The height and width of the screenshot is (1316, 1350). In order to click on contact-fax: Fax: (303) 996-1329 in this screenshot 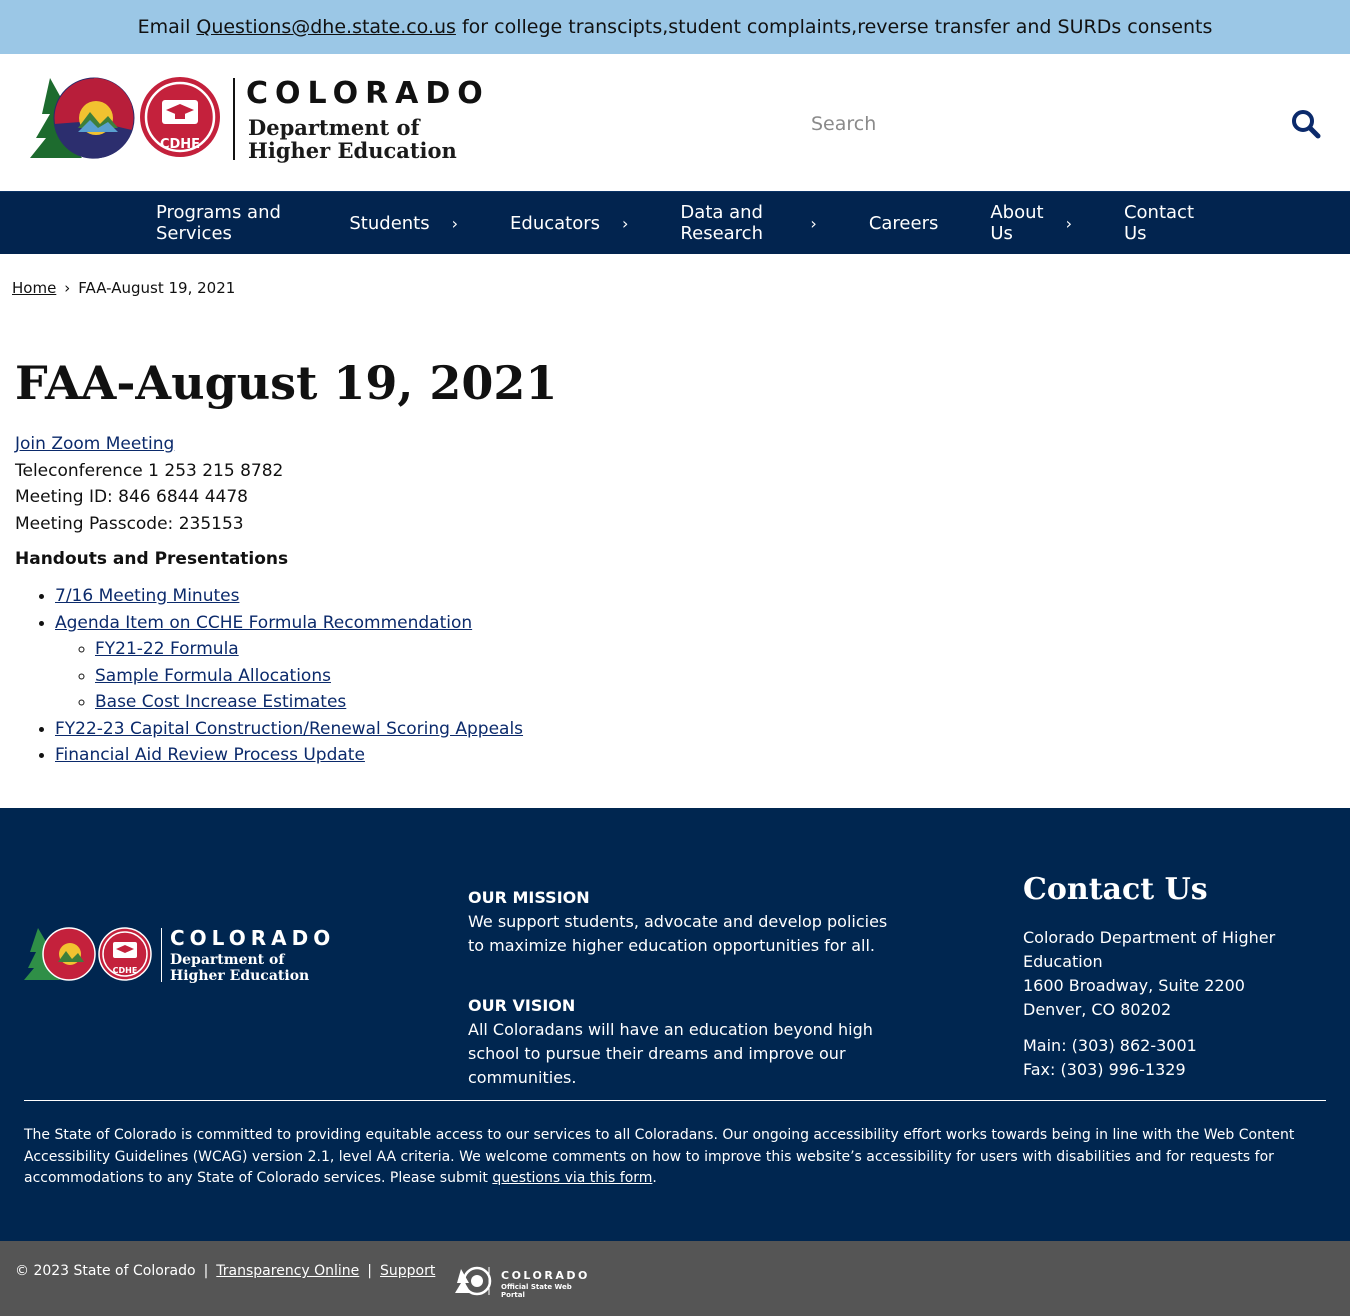, I will do `click(1104, 1069)`.